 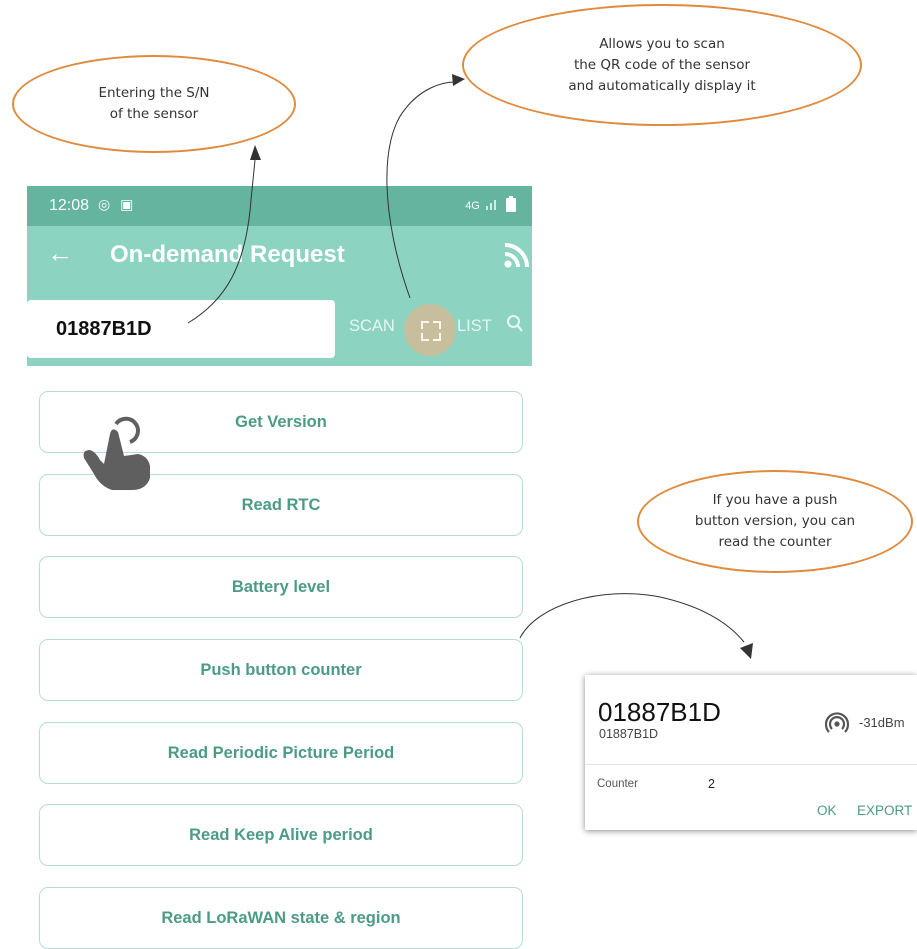 What do you see at coordinates (472, 206) in the screenshot?
I see `network-type: 4G` at bounding box center [472, 206].